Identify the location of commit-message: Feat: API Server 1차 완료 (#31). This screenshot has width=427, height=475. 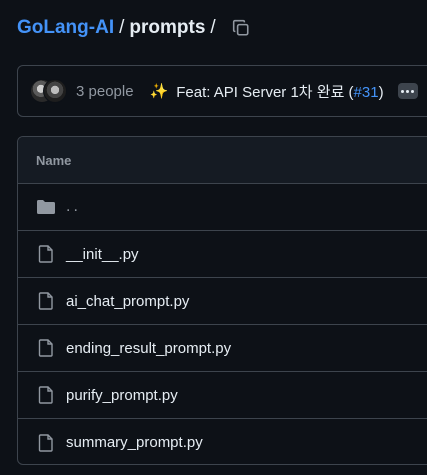
(279, 91).